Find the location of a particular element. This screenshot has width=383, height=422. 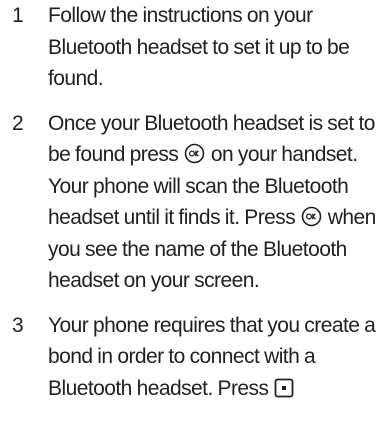

softkey-button-icon is located at coordinates (284, 388).